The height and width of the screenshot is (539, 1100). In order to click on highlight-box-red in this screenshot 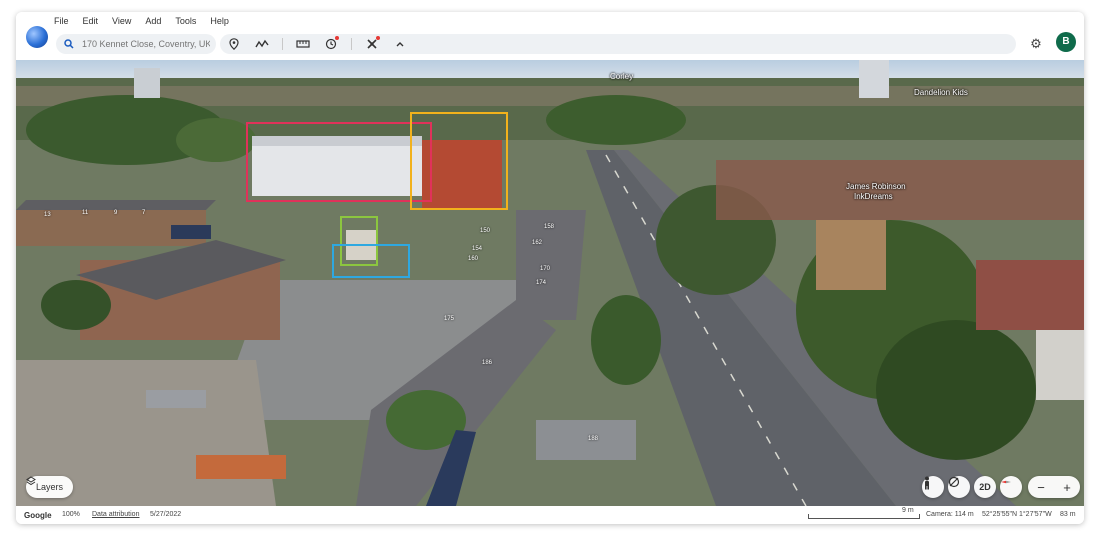, I will do `click(339, 162)`.